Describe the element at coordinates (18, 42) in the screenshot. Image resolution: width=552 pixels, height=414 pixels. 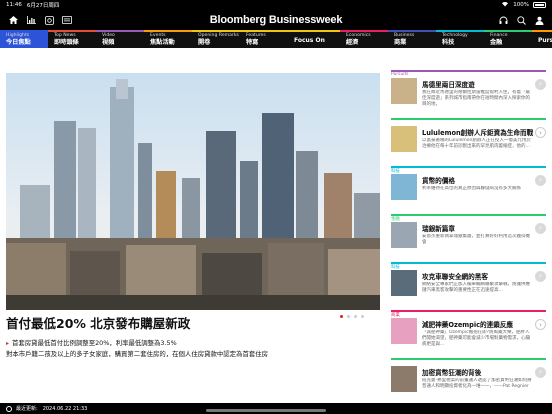
I see `tab-label: 今日焦點` at that location.